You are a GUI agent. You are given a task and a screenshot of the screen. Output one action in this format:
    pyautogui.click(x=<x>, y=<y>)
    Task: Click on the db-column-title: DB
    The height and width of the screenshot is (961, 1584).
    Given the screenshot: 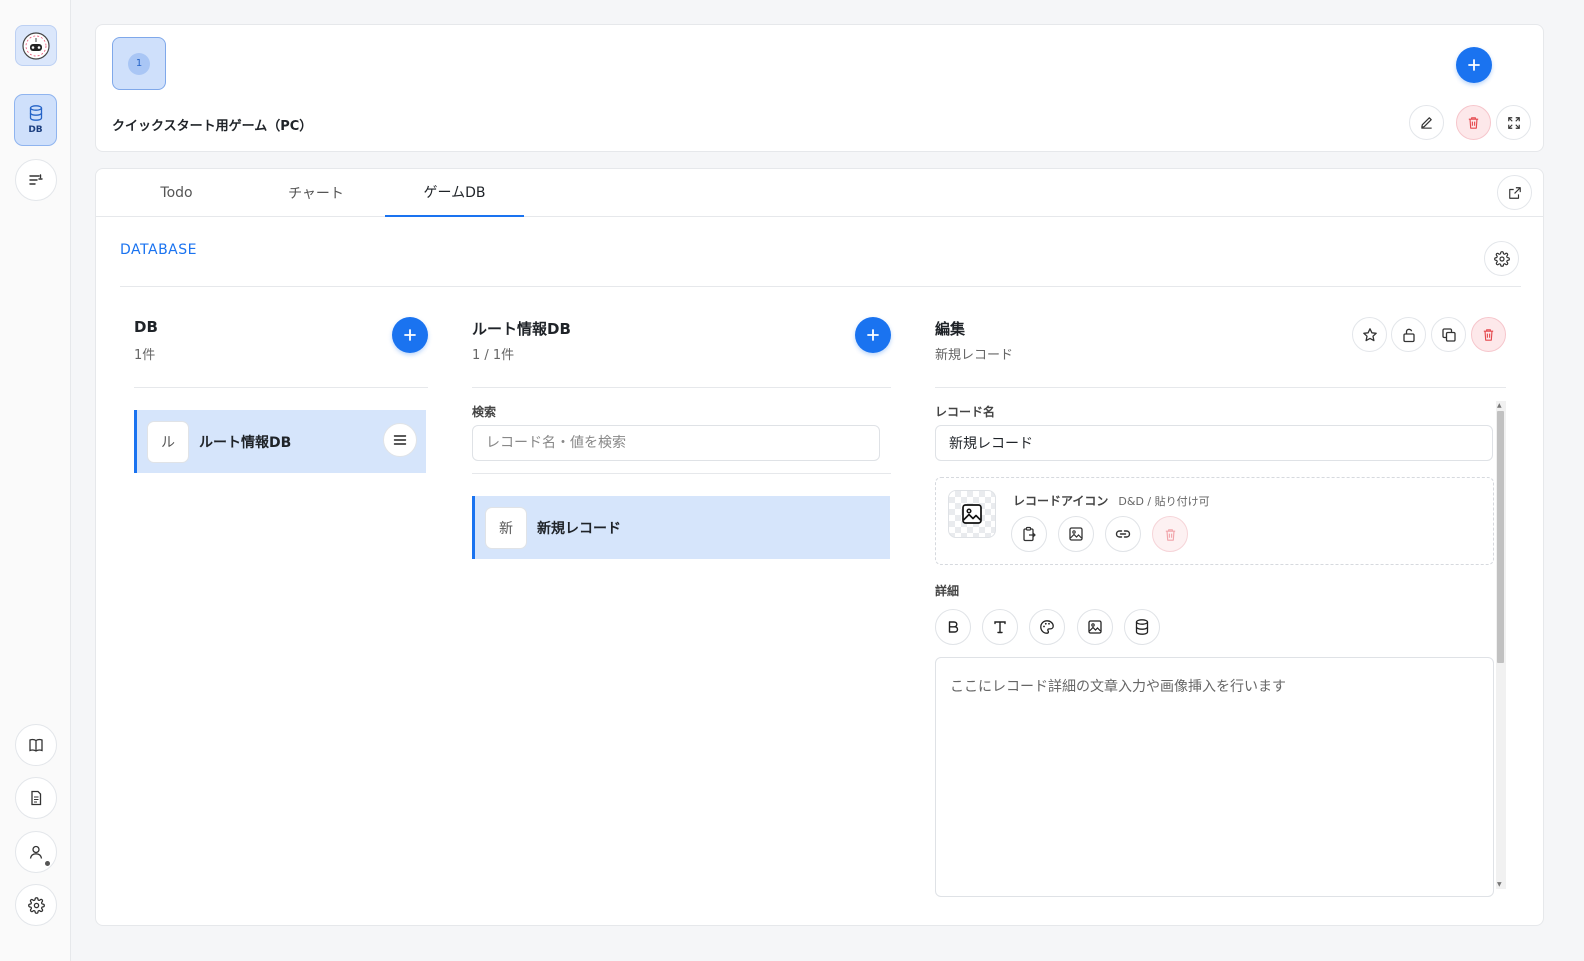 What is the action you would take?
    pyautogui.click(x=146, y=327)
    